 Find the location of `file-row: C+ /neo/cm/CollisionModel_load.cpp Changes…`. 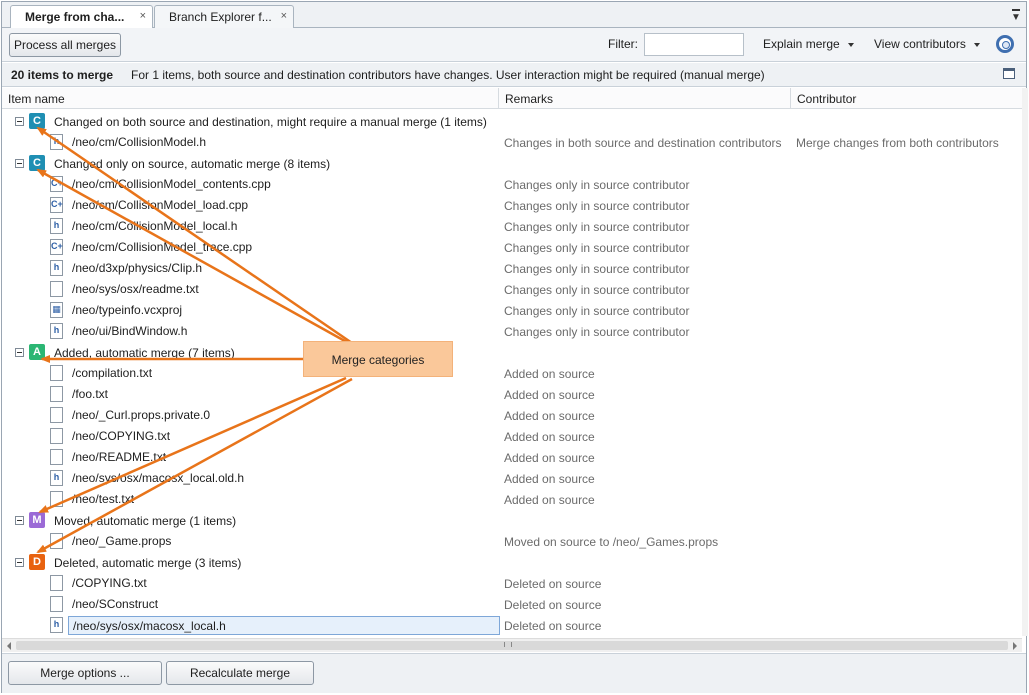

file-row: C+ /neo/cm/CollisionModel_load.cpp Changes… is located at coordinates (512, 205).